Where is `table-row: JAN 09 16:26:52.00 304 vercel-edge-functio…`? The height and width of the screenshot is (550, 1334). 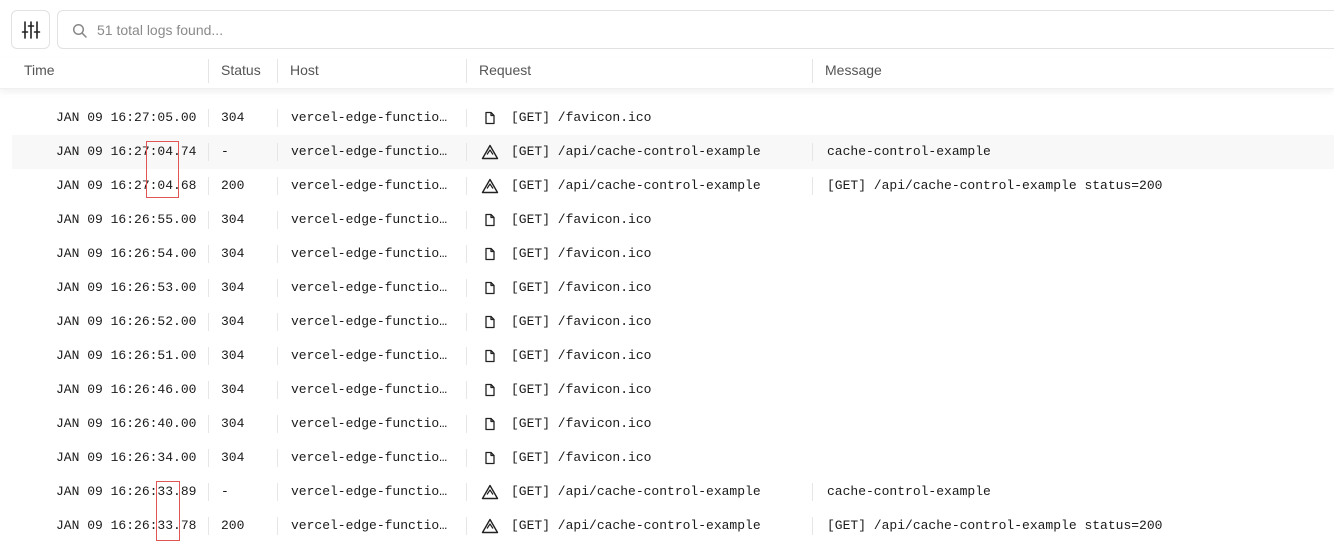
table-row: JAN 09 16:26:52.00 304 vercel-edge-functio… is located at coordinates (667, 322).